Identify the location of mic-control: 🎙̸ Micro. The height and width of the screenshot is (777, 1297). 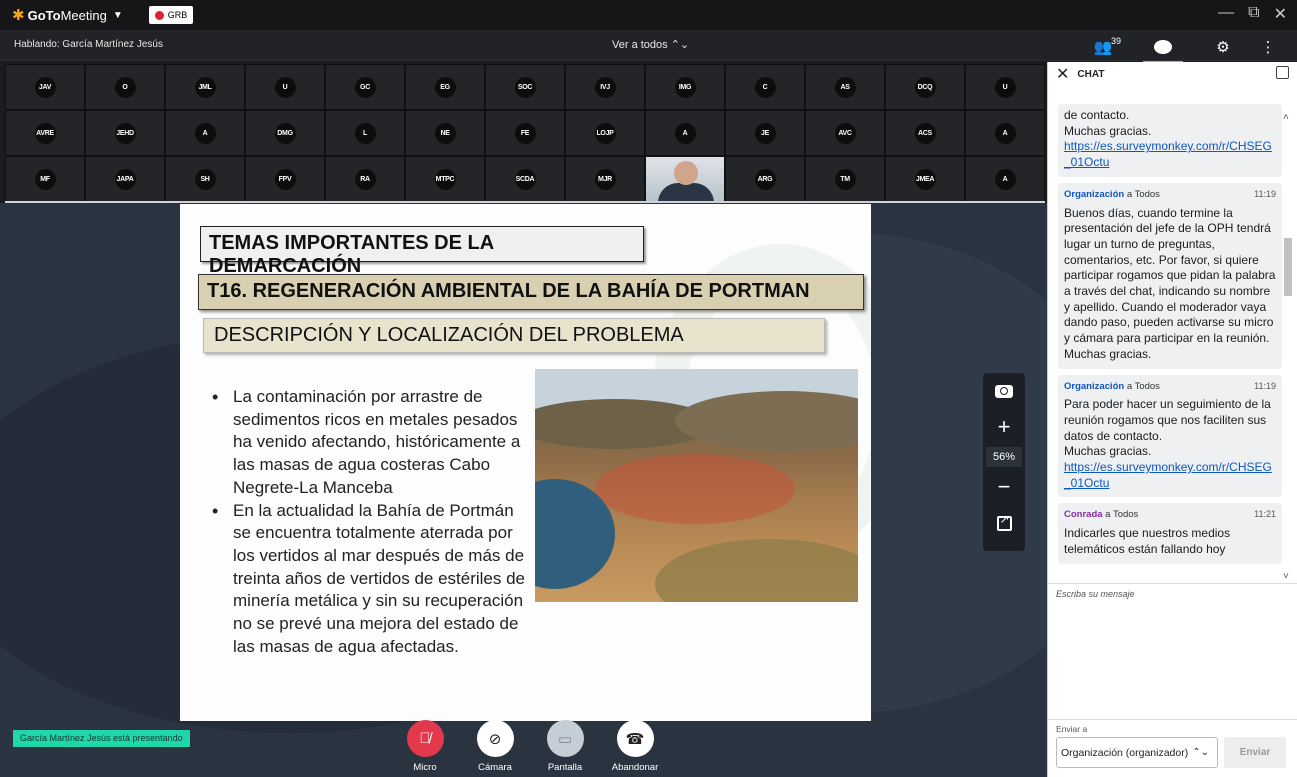
(425, 748).